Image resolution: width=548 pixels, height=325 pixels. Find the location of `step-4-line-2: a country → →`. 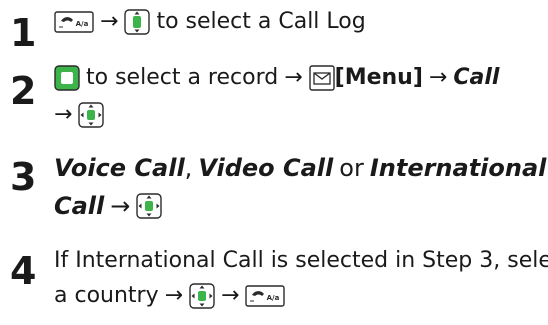

step-4-line-2: a country → → is located at coordinates (169, 296).